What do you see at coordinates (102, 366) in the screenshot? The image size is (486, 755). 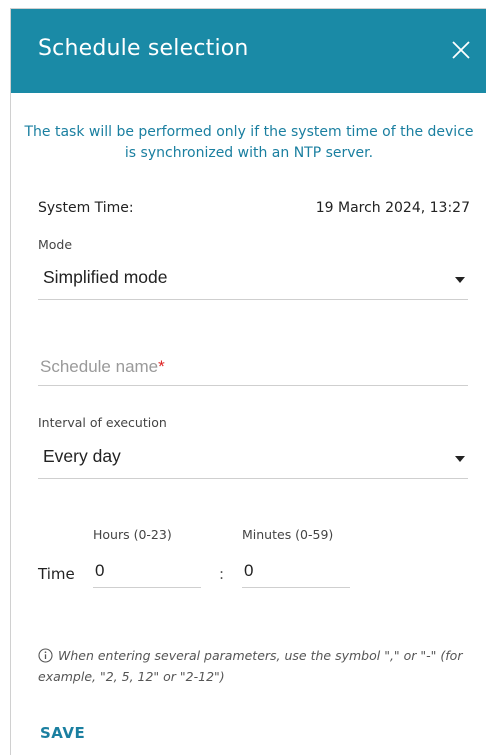 I see `schedule-name-placeholder: Schedule name*` at bounding box center [102, 366].